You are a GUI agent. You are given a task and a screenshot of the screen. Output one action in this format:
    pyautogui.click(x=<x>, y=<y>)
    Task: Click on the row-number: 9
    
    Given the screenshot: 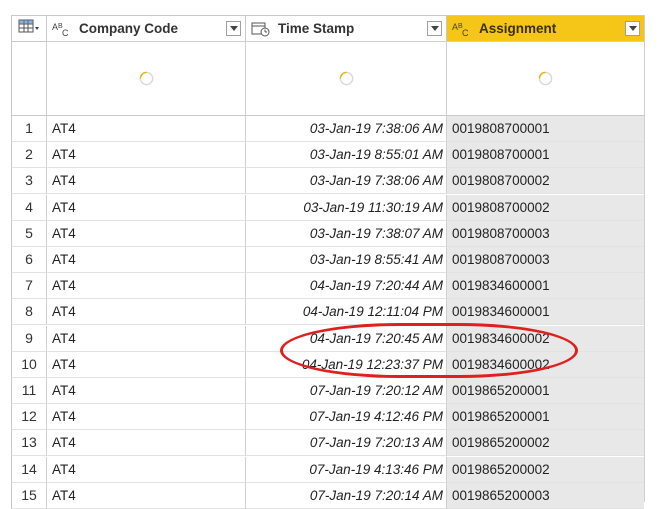 What is the action you would take?
    pyautogui.click(x=28, y=339)
    